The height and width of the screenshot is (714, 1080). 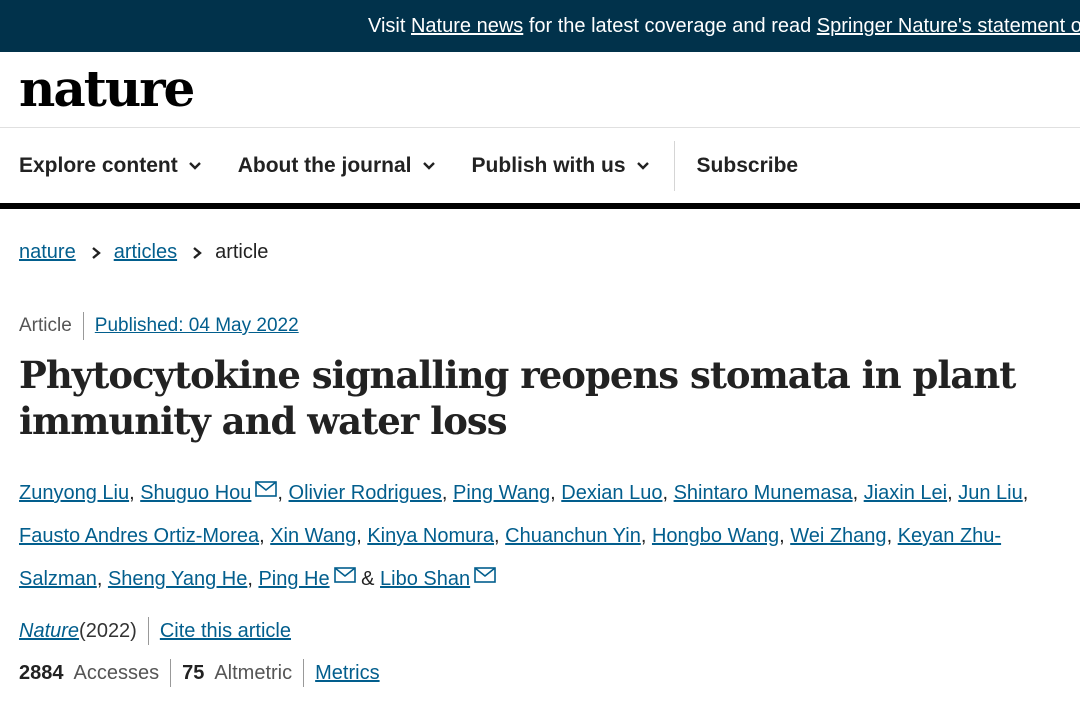 What do you see at coordinates (324, 165) in the screenshot?
I see `nav-about-label: About the journal` at bounding box center [324, 165].